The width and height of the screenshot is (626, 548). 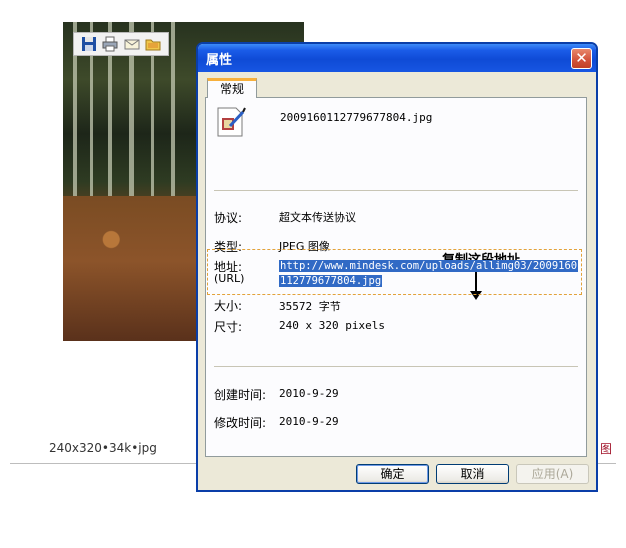 What do you see at coordinates (240, 395) in the screenshot?
I see `created-label: 创建时间:` at bounding box center [240, 395].